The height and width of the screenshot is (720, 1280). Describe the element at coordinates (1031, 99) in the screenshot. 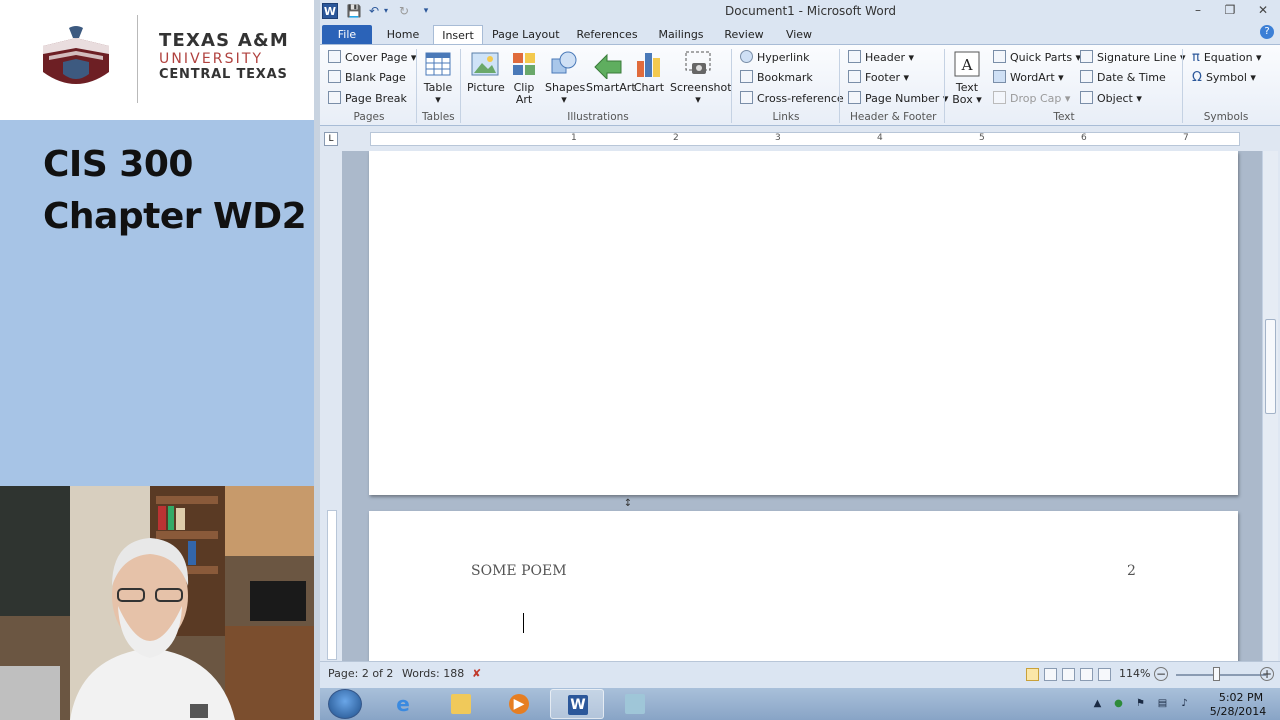

I see `drop-cap-button: Drop Cap ▾` at that location.